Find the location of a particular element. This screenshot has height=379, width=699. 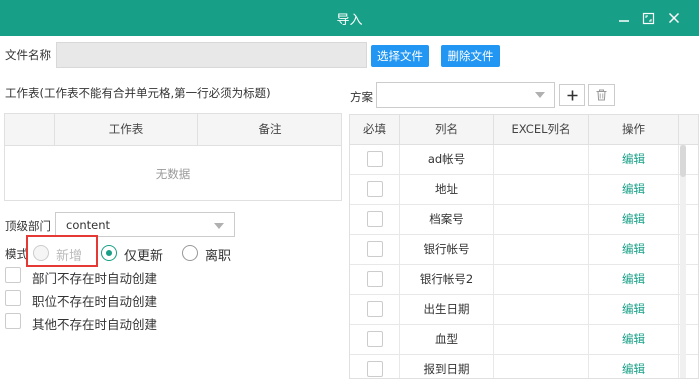

table-row: 地址 编辑 is located at coordinates (524, 190).